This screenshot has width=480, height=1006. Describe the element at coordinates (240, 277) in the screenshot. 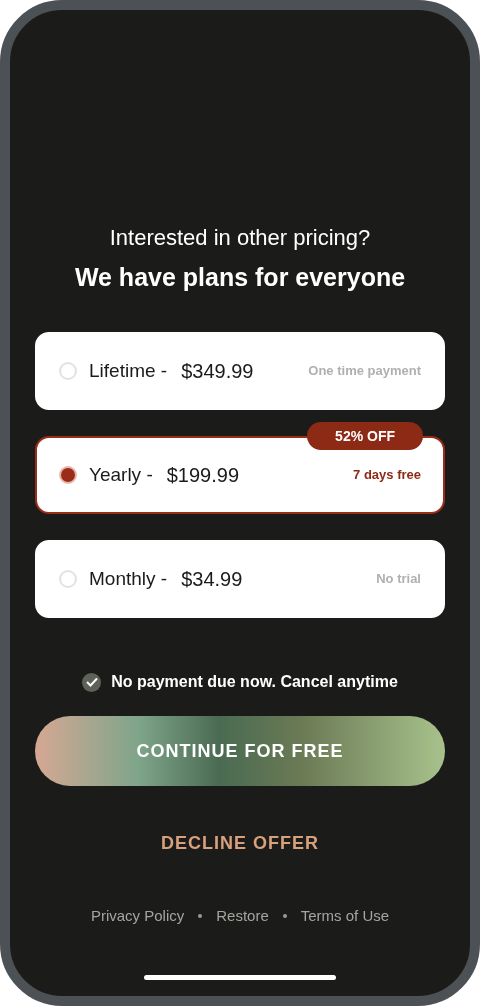

I see `title: We have plans for everyone` at that location.